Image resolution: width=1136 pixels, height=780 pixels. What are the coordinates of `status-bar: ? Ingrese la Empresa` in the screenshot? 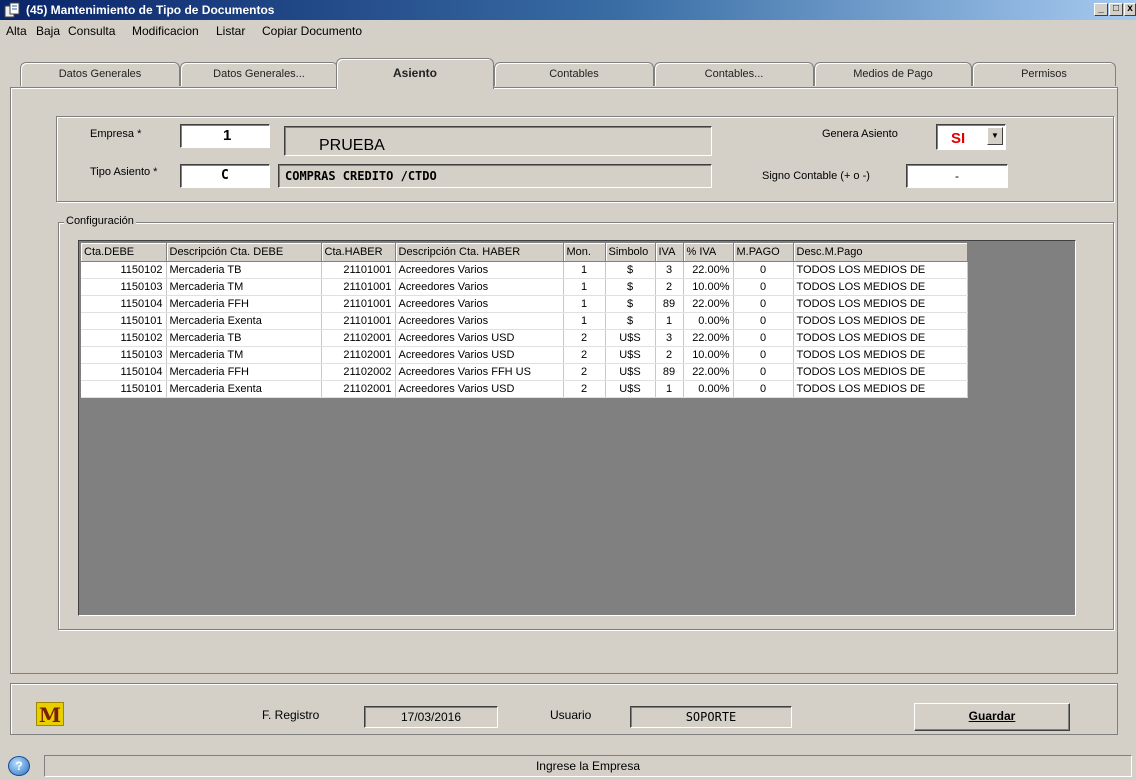 It's located at (568, 766).